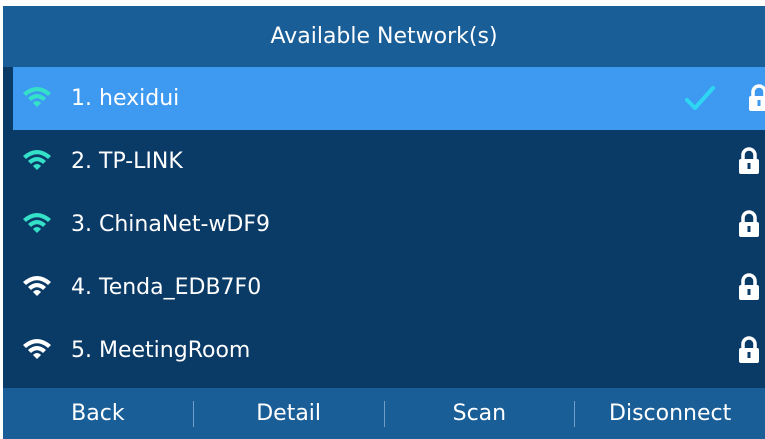 The height and width of the screenshot is (439, 765). I want to click on network-index: 2., so click(81, 161).